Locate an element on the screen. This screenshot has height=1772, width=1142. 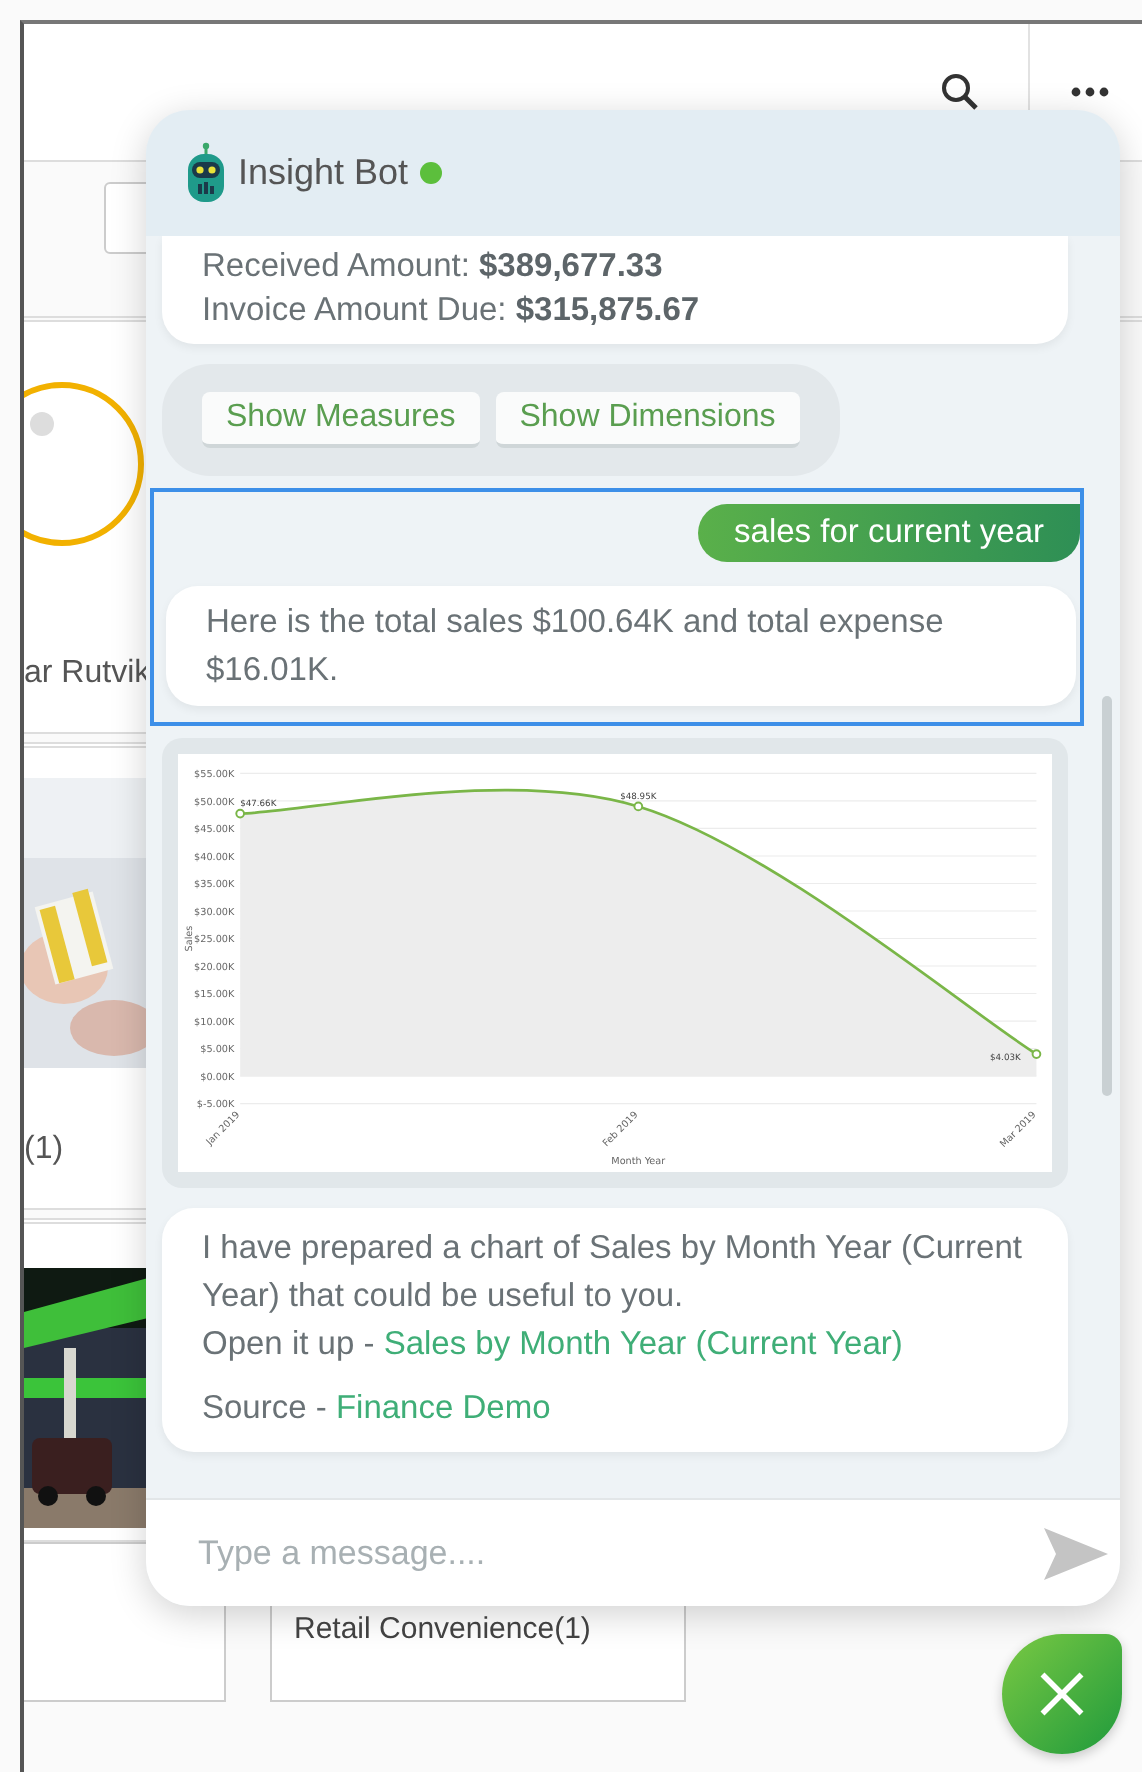
close-icon is located at coordinates (1062, 1694).